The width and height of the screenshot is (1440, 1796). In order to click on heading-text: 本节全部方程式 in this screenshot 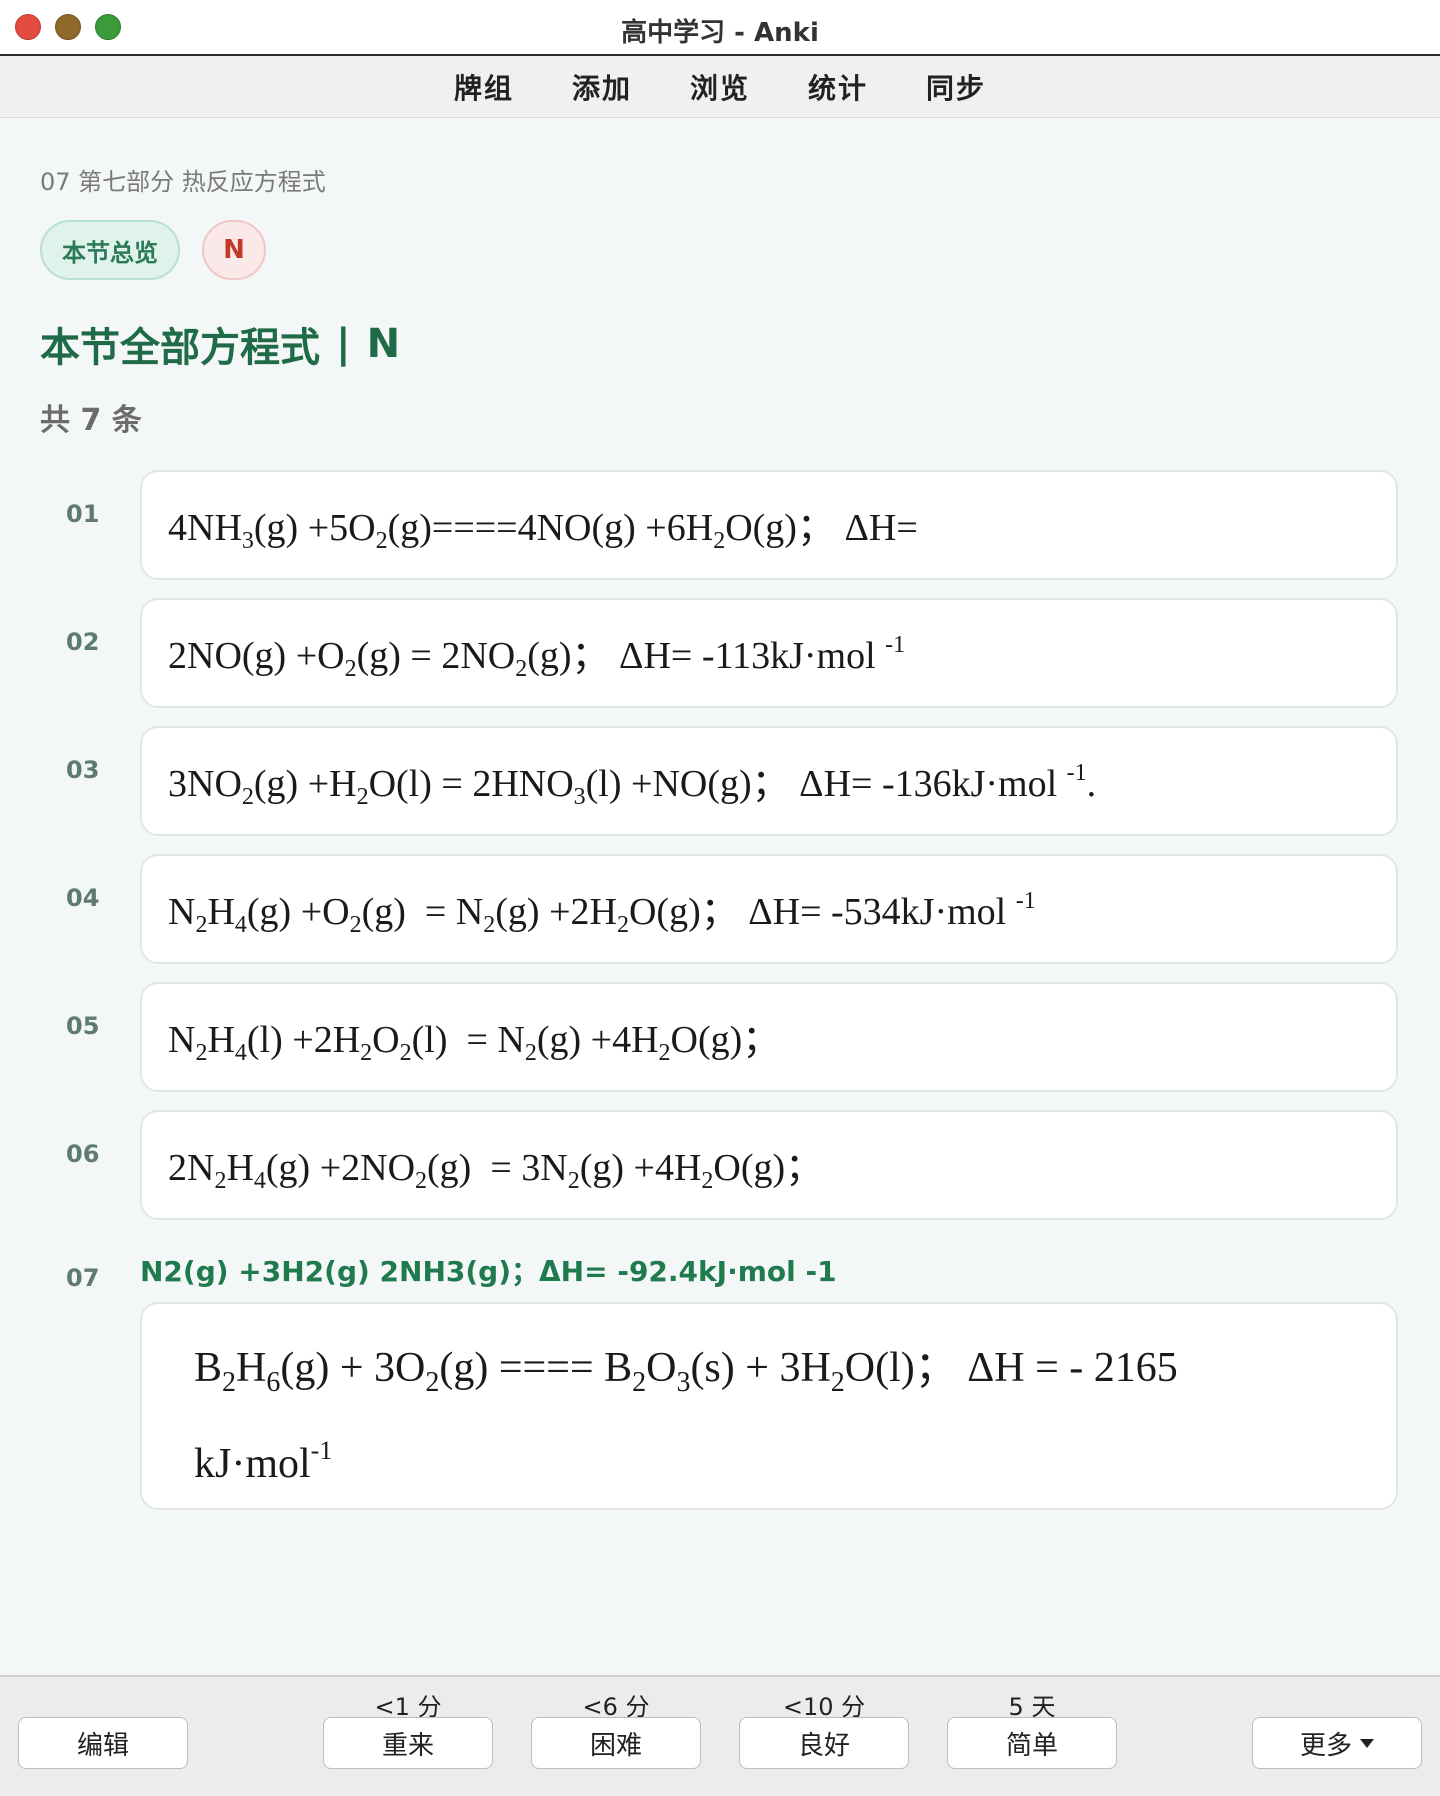, I will do `click(180, 348)`.